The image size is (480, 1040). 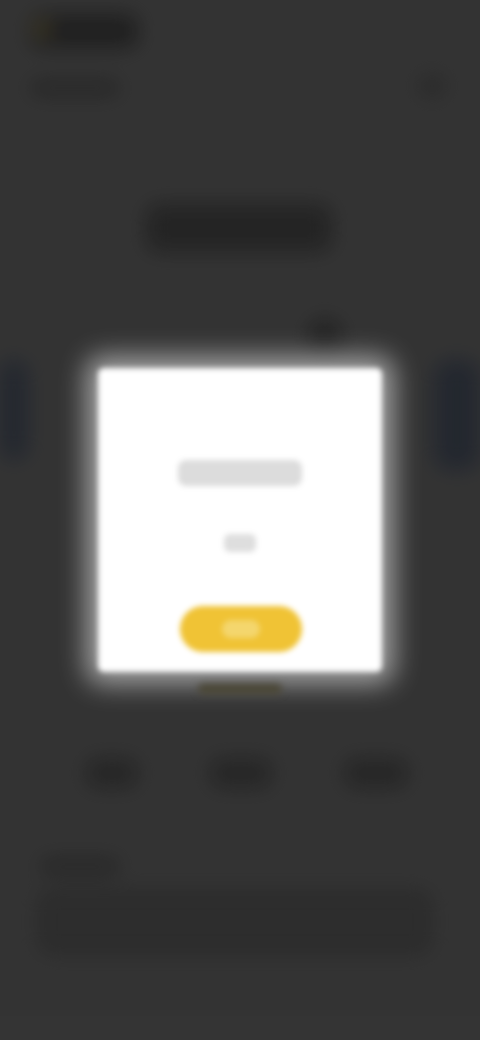 I want to click on modal-title, so click(x=240, y=473).